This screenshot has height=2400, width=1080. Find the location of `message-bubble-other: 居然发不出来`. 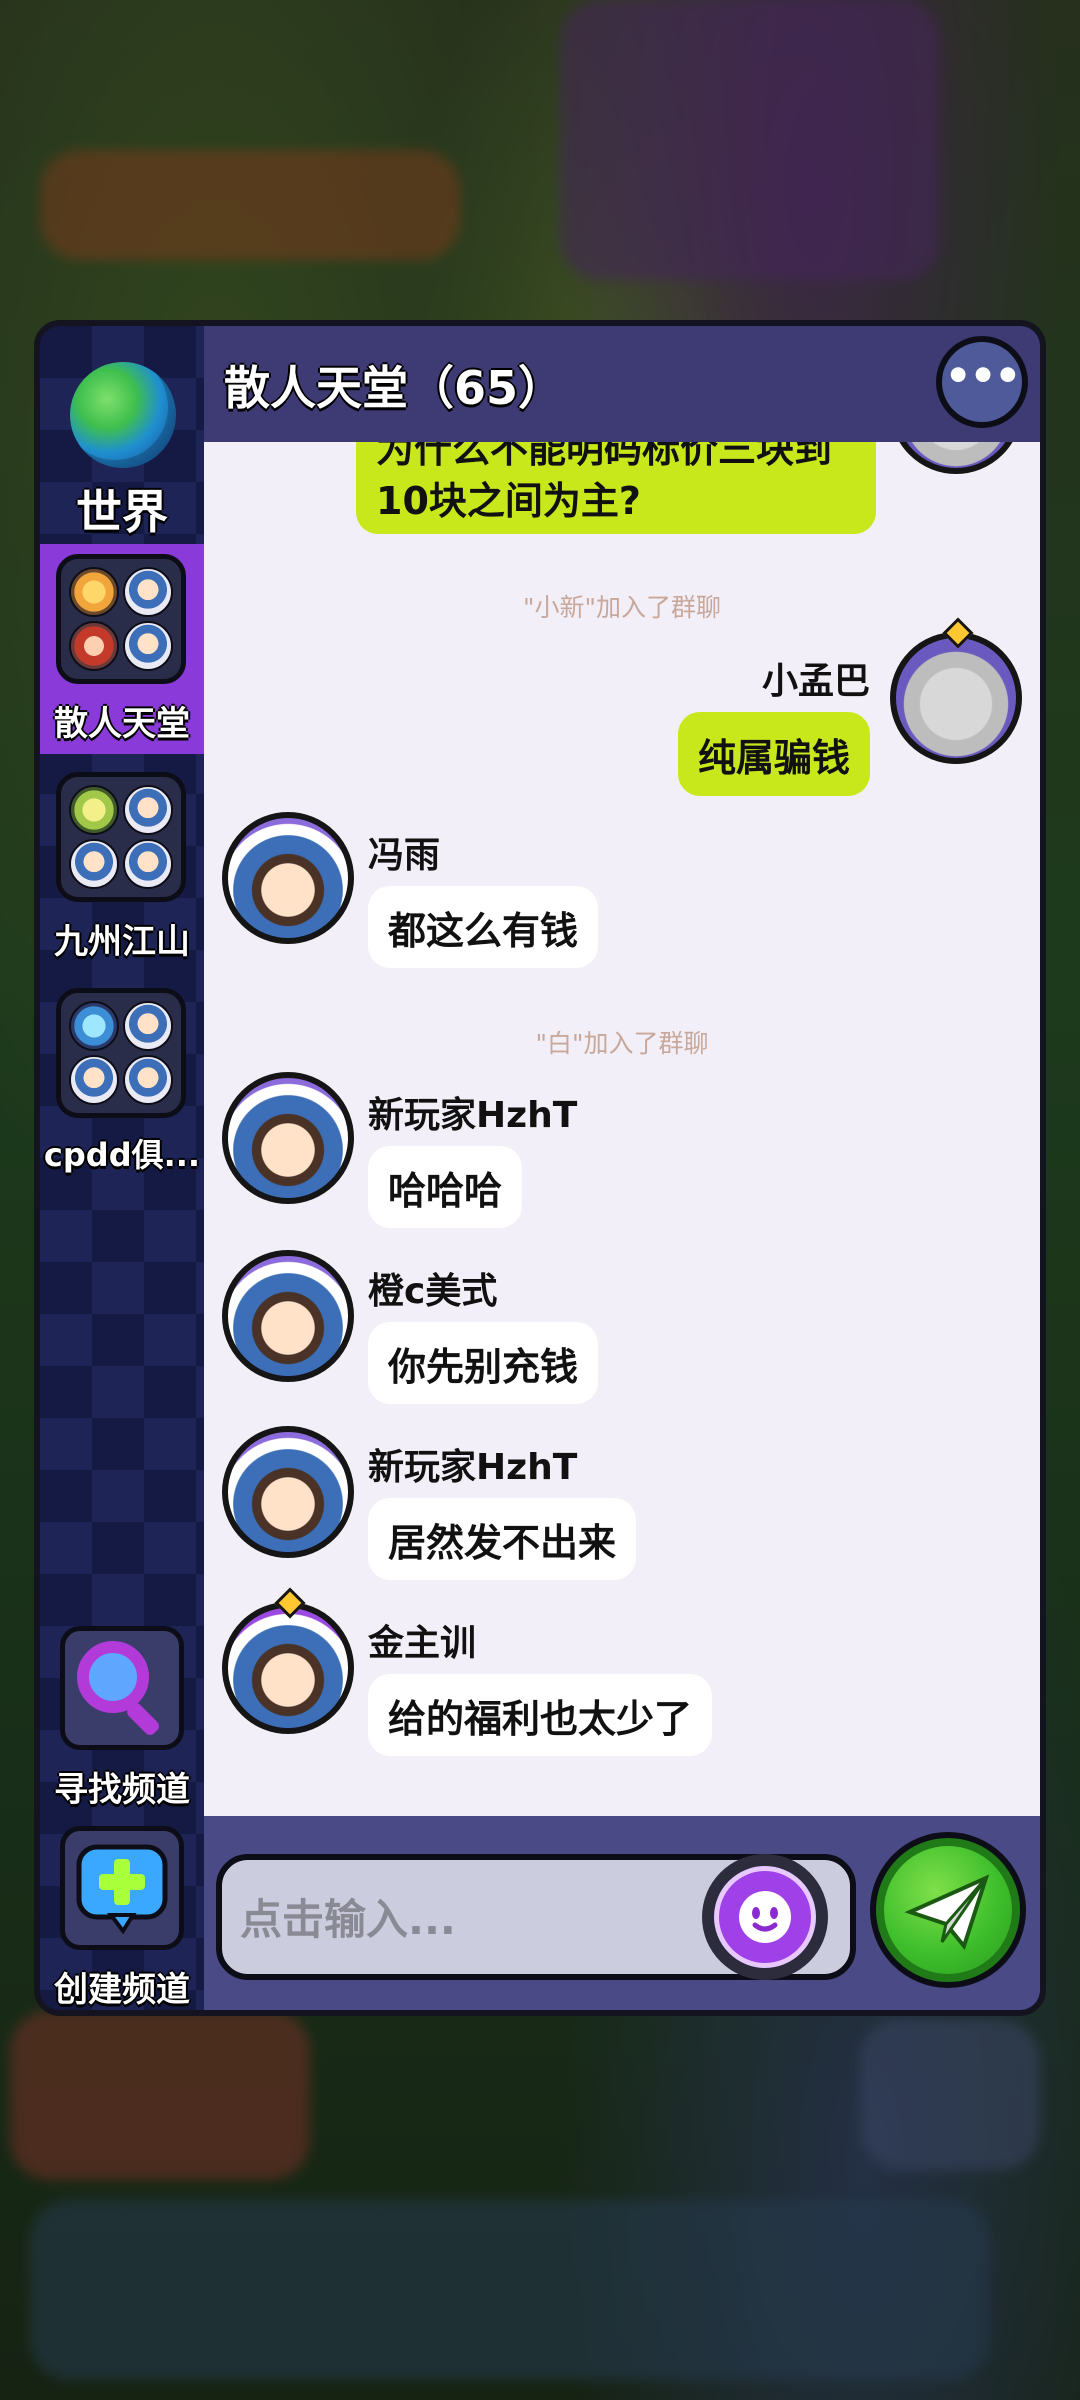

message-bubble-other: 居然发不出来 is located at coordinates (502, 1539).